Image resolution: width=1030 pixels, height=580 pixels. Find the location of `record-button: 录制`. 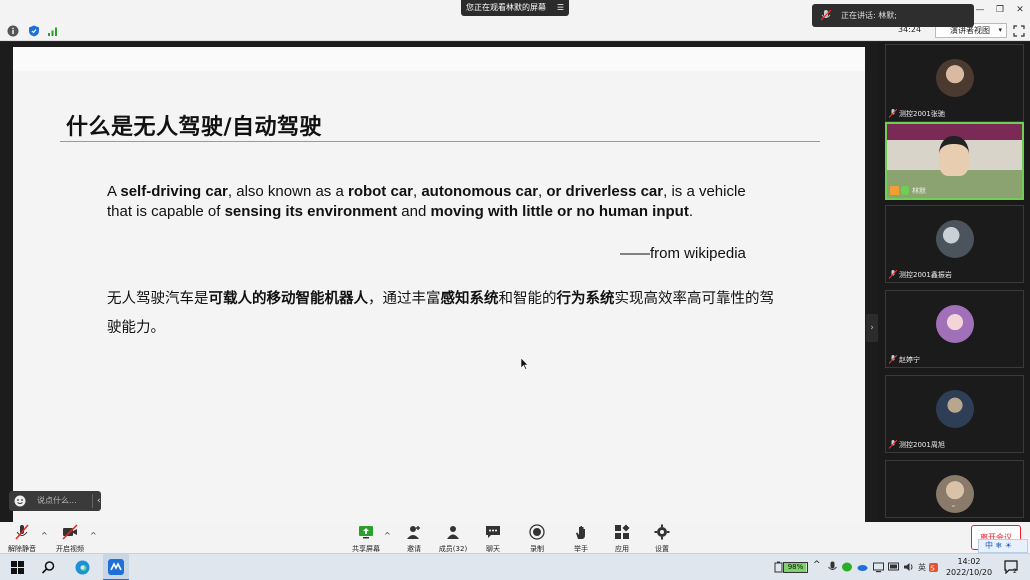

record-button: 录制 is located at coordinates (537, 539).